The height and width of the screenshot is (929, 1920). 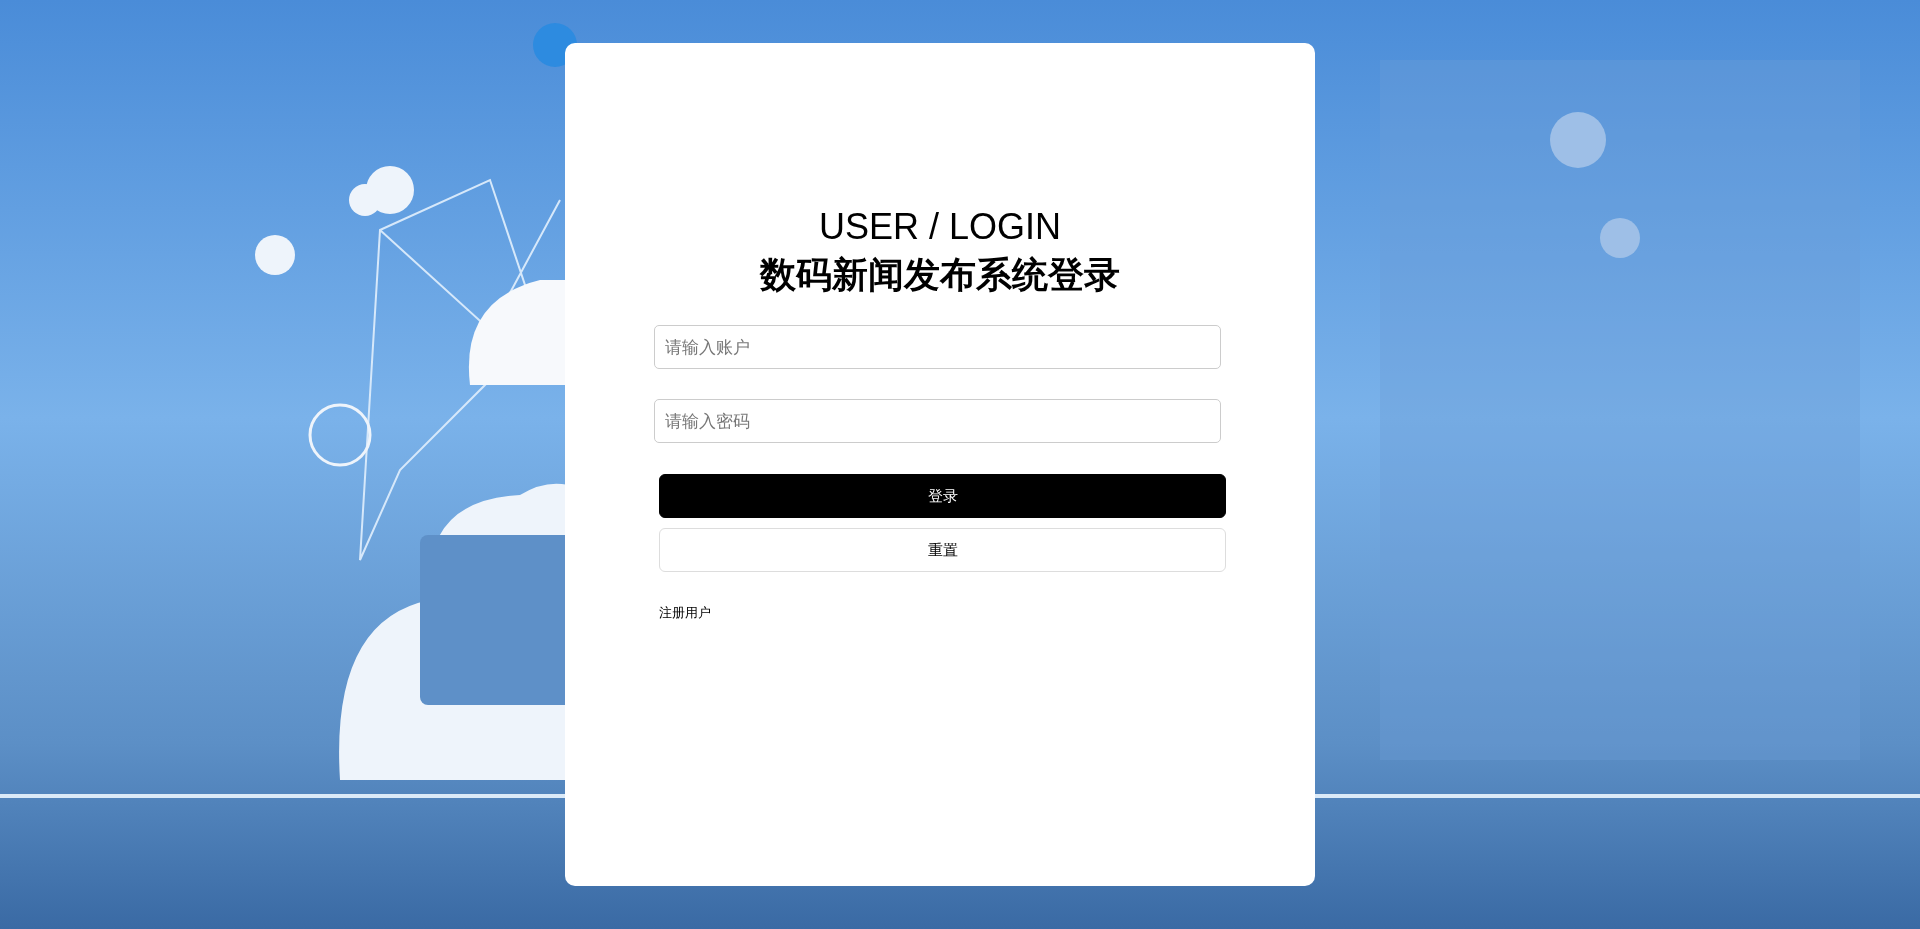 I want to click on reset-button: 重置, so click(x=942, y=550).